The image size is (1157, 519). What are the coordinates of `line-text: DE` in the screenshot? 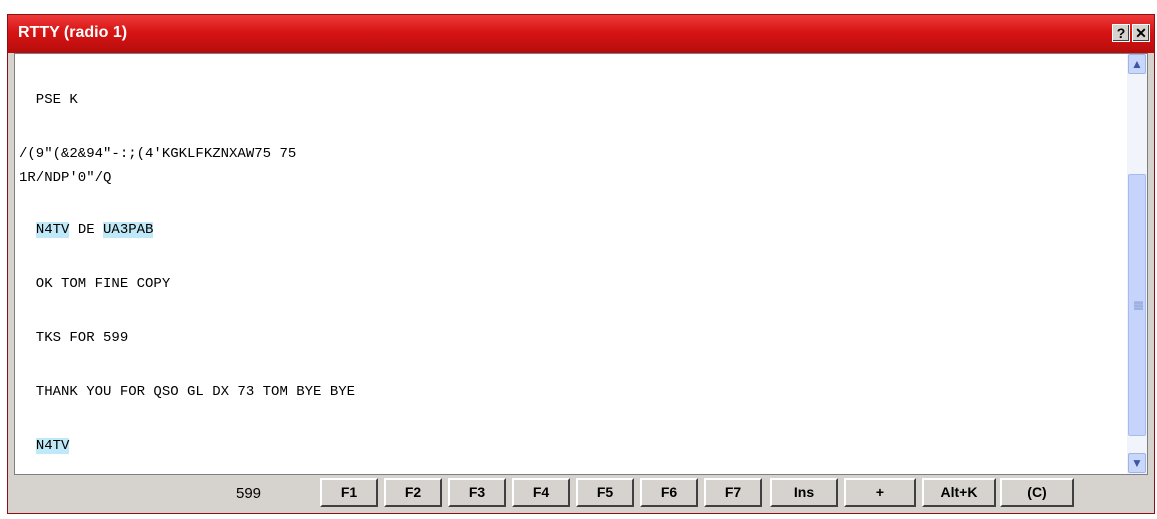 It's located at (86, 230).